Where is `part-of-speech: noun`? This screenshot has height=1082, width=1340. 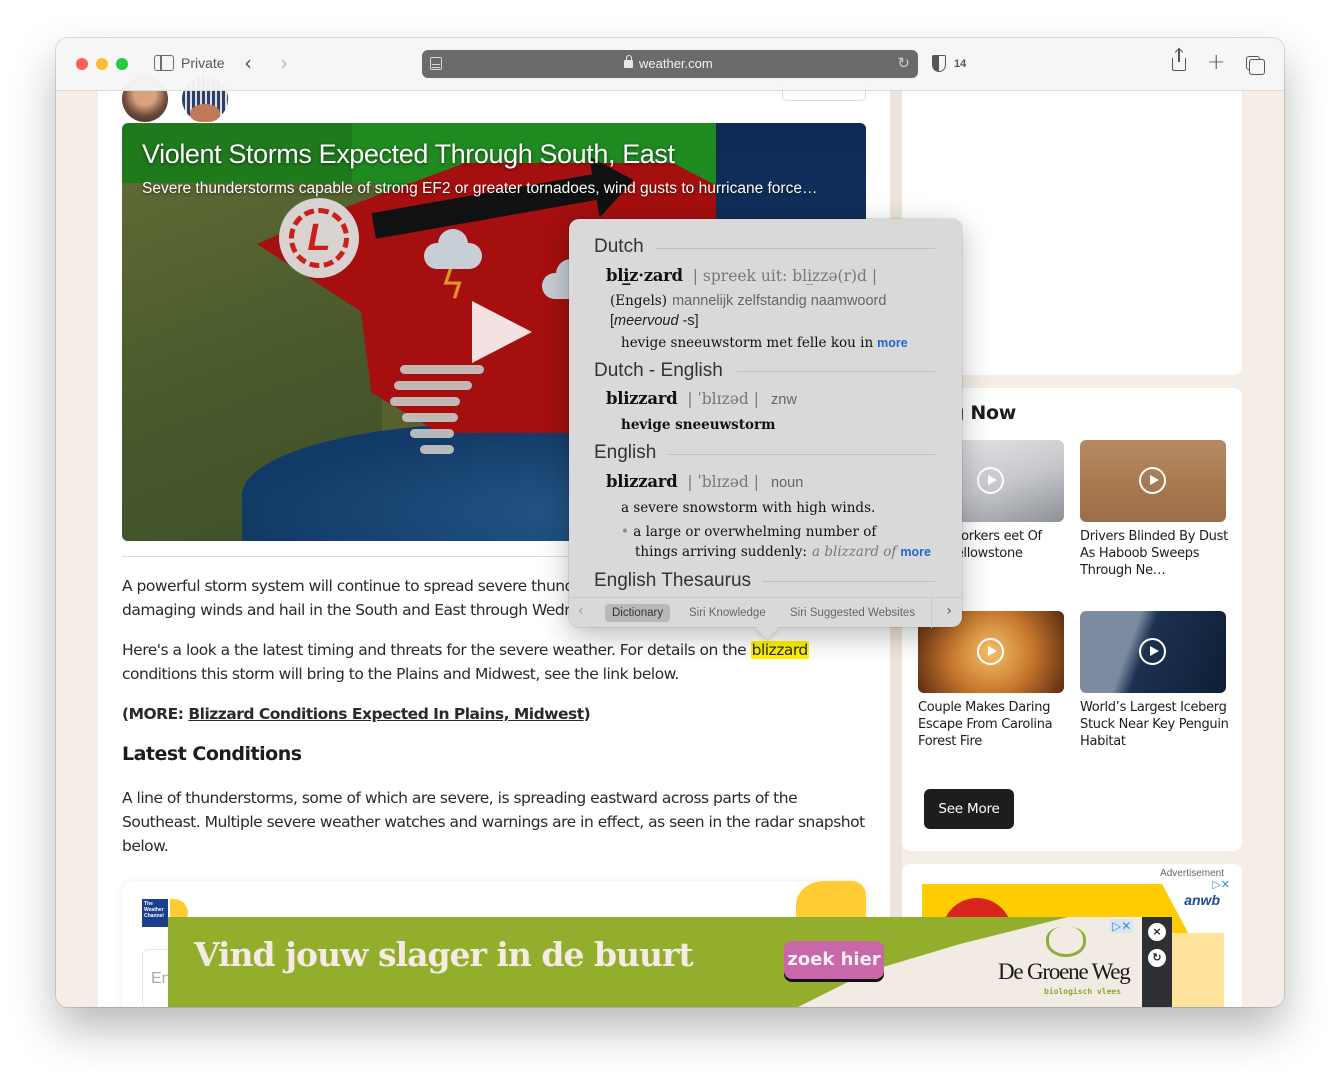
part-of-speech: noun is located at coordinates (787, 483).